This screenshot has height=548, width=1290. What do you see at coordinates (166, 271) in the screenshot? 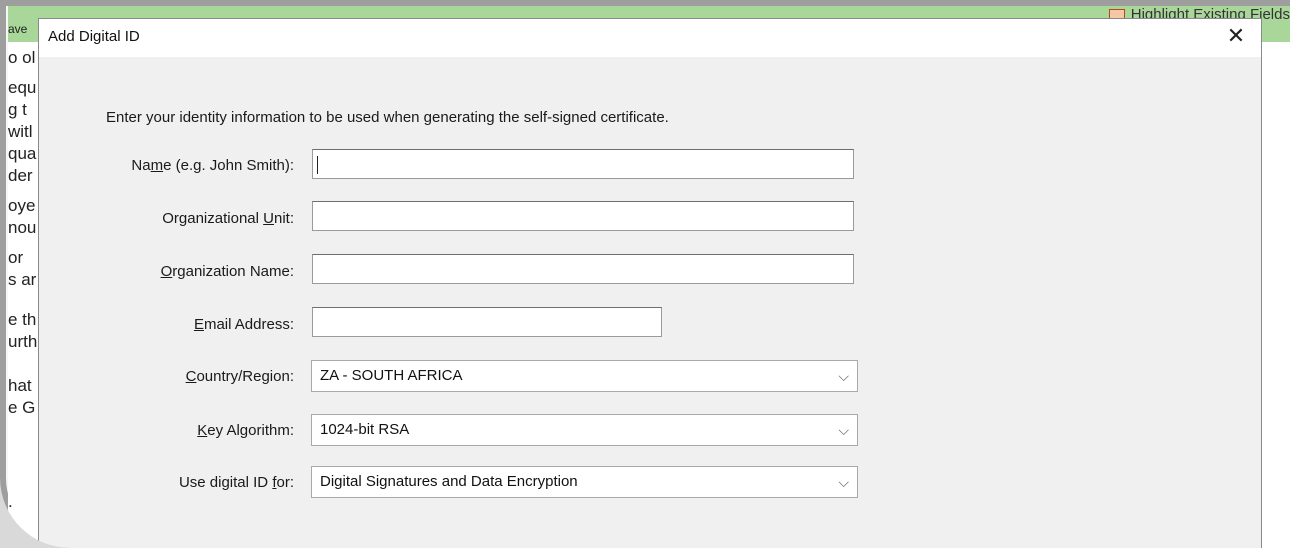
I see `label-accelerator: O` at bounding box center [166, 271].